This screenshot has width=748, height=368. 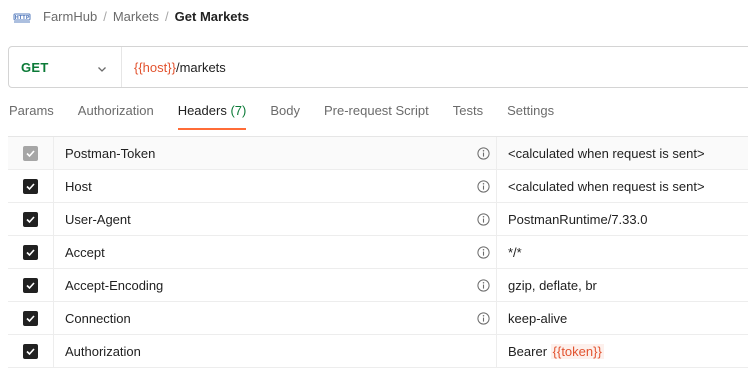 I want to click on tab-label: Body, so click(x=285, y=110).